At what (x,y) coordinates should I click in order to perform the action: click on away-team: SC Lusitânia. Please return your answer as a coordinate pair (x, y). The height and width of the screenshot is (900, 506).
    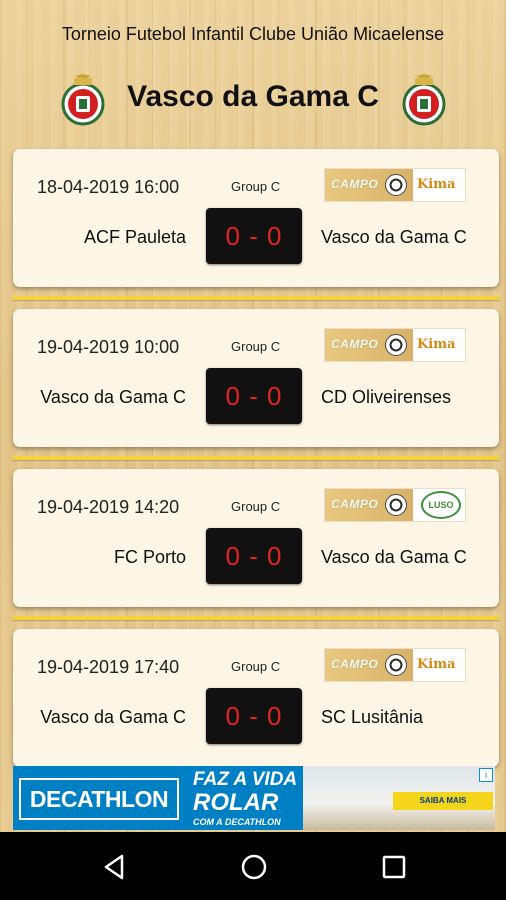
    Looking at the image, I should click on (372, 717).